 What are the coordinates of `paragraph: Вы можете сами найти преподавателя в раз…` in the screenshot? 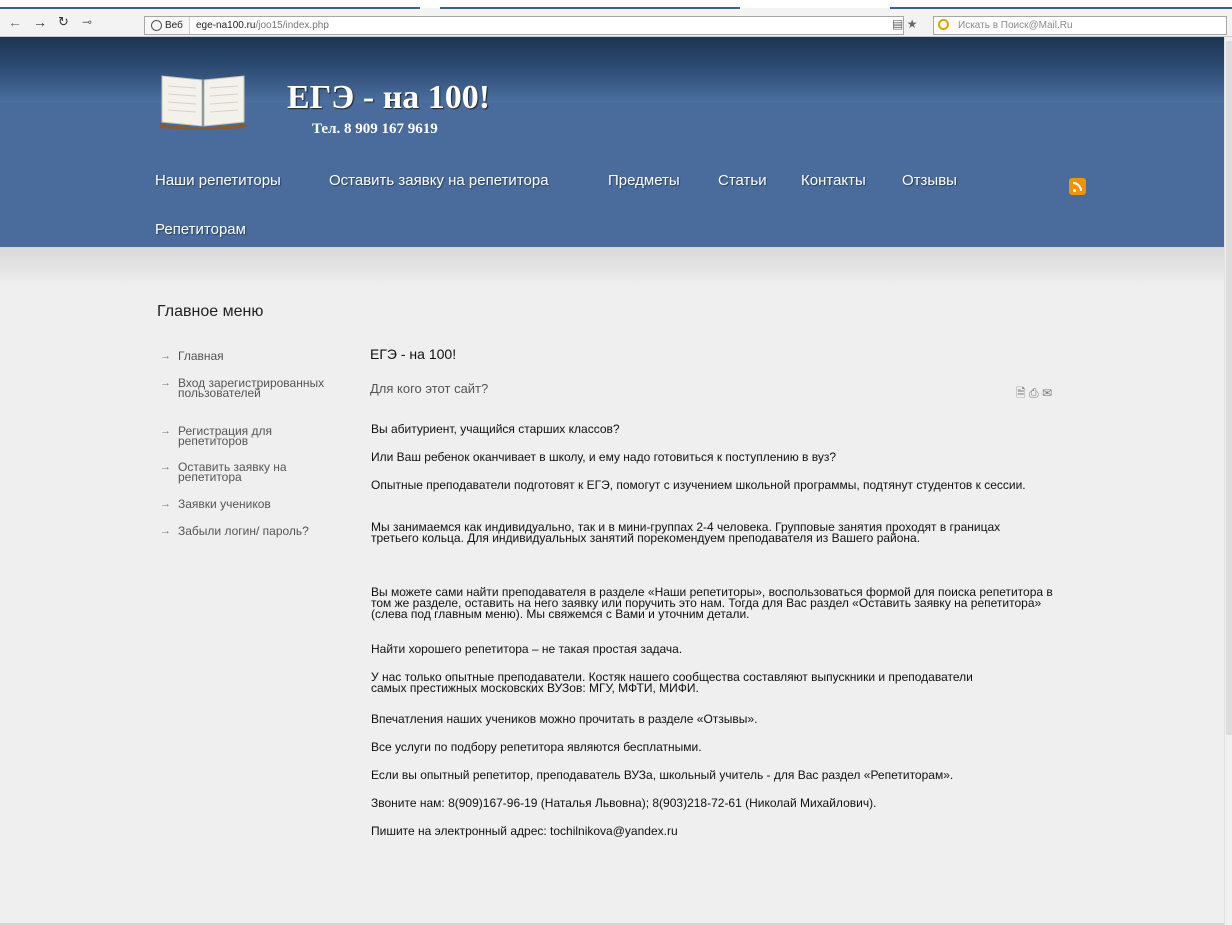 It's located at (712, 603).